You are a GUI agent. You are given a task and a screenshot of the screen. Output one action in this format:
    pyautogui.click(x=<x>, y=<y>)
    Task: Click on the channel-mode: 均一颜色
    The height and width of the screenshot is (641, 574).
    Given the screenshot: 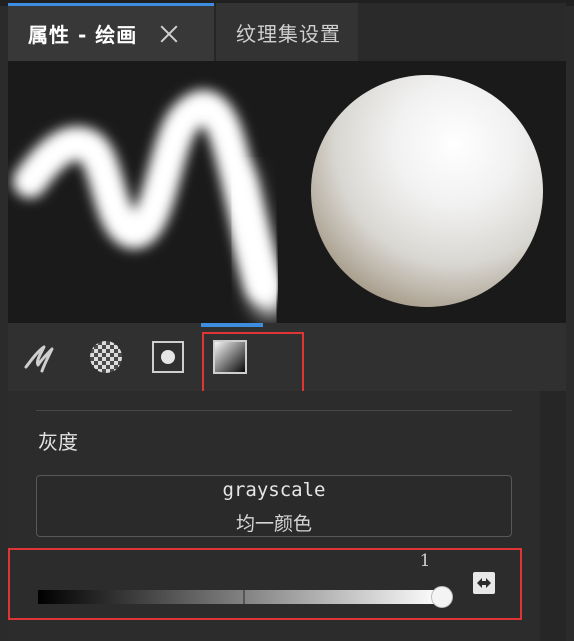 What is the action you would take?
    pyautogui.click(x=273, y=524)
    